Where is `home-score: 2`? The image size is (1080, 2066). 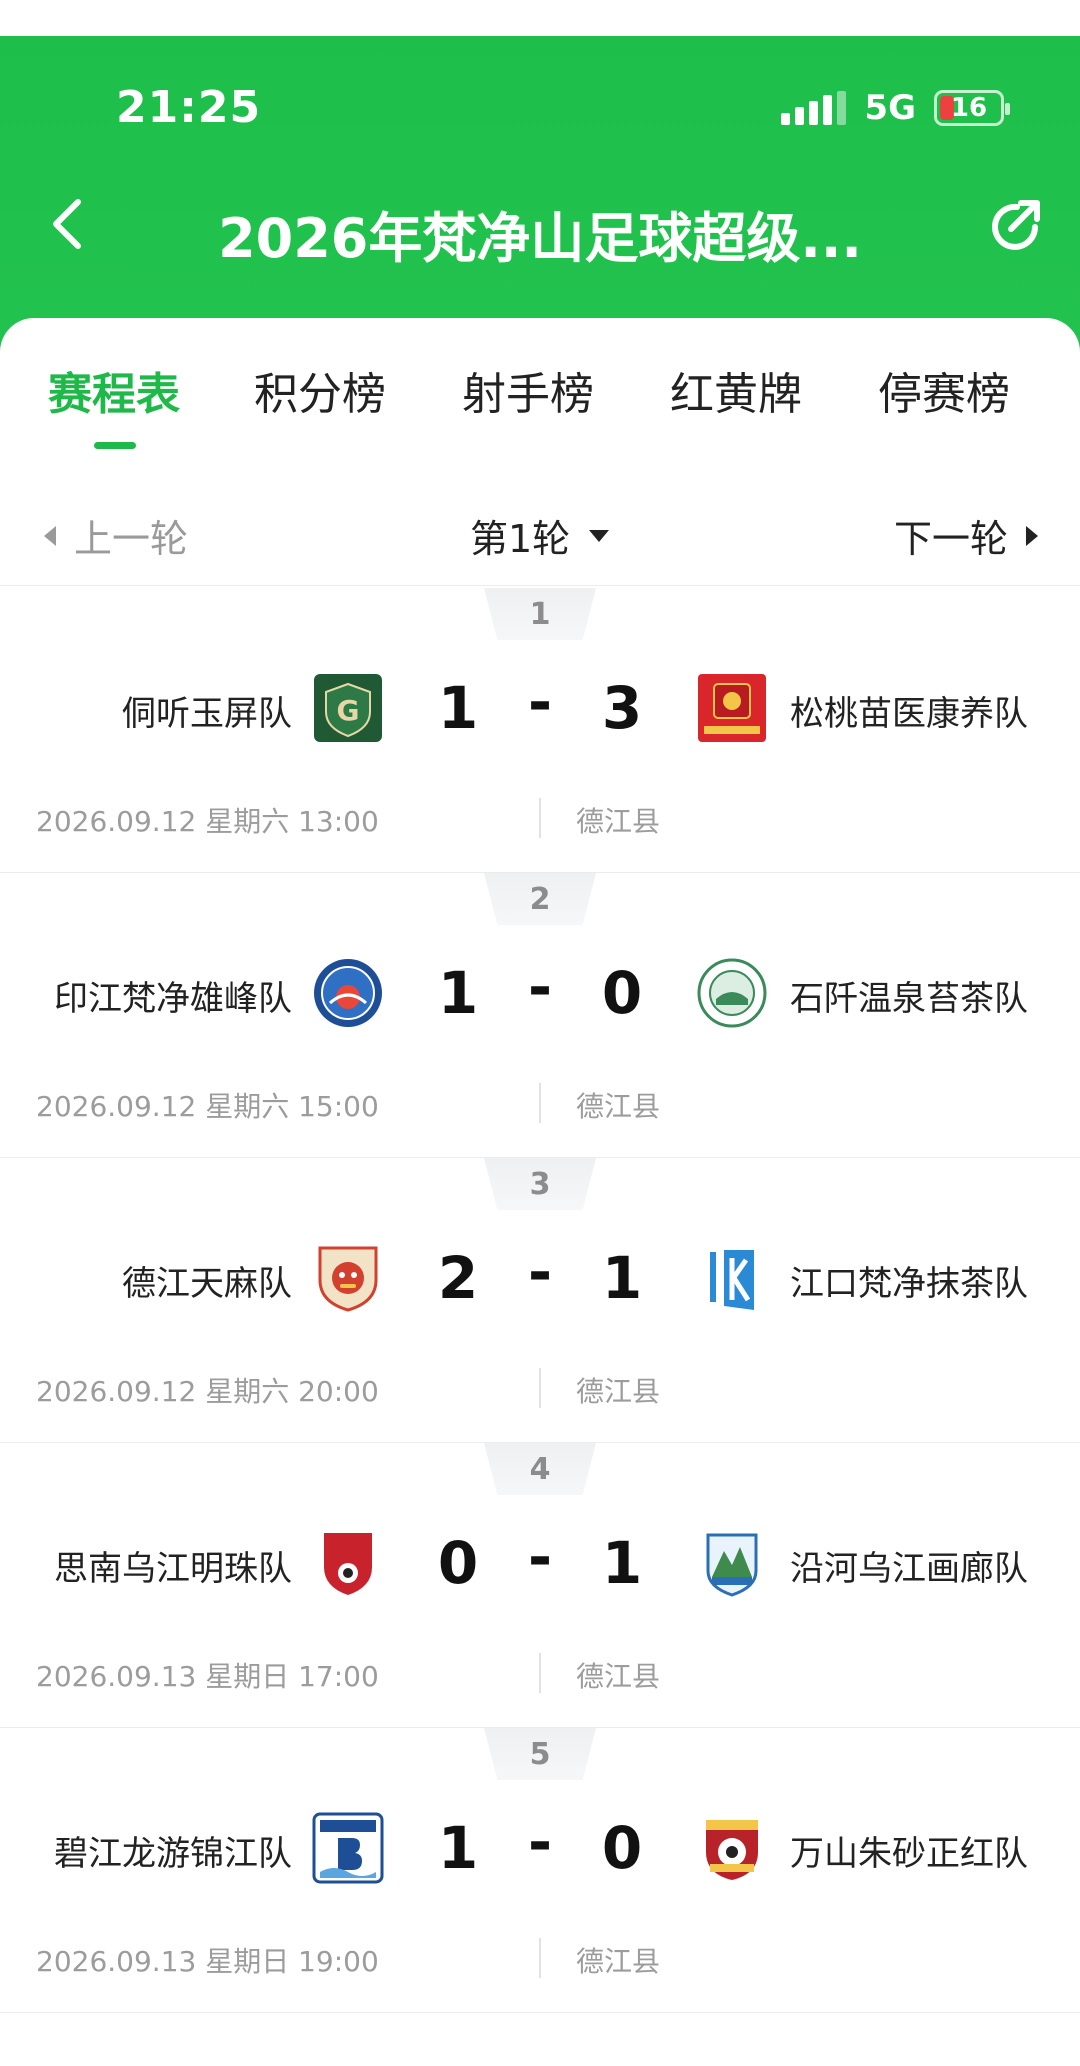 home-score: 2 is located at coordinates (458, 1278).